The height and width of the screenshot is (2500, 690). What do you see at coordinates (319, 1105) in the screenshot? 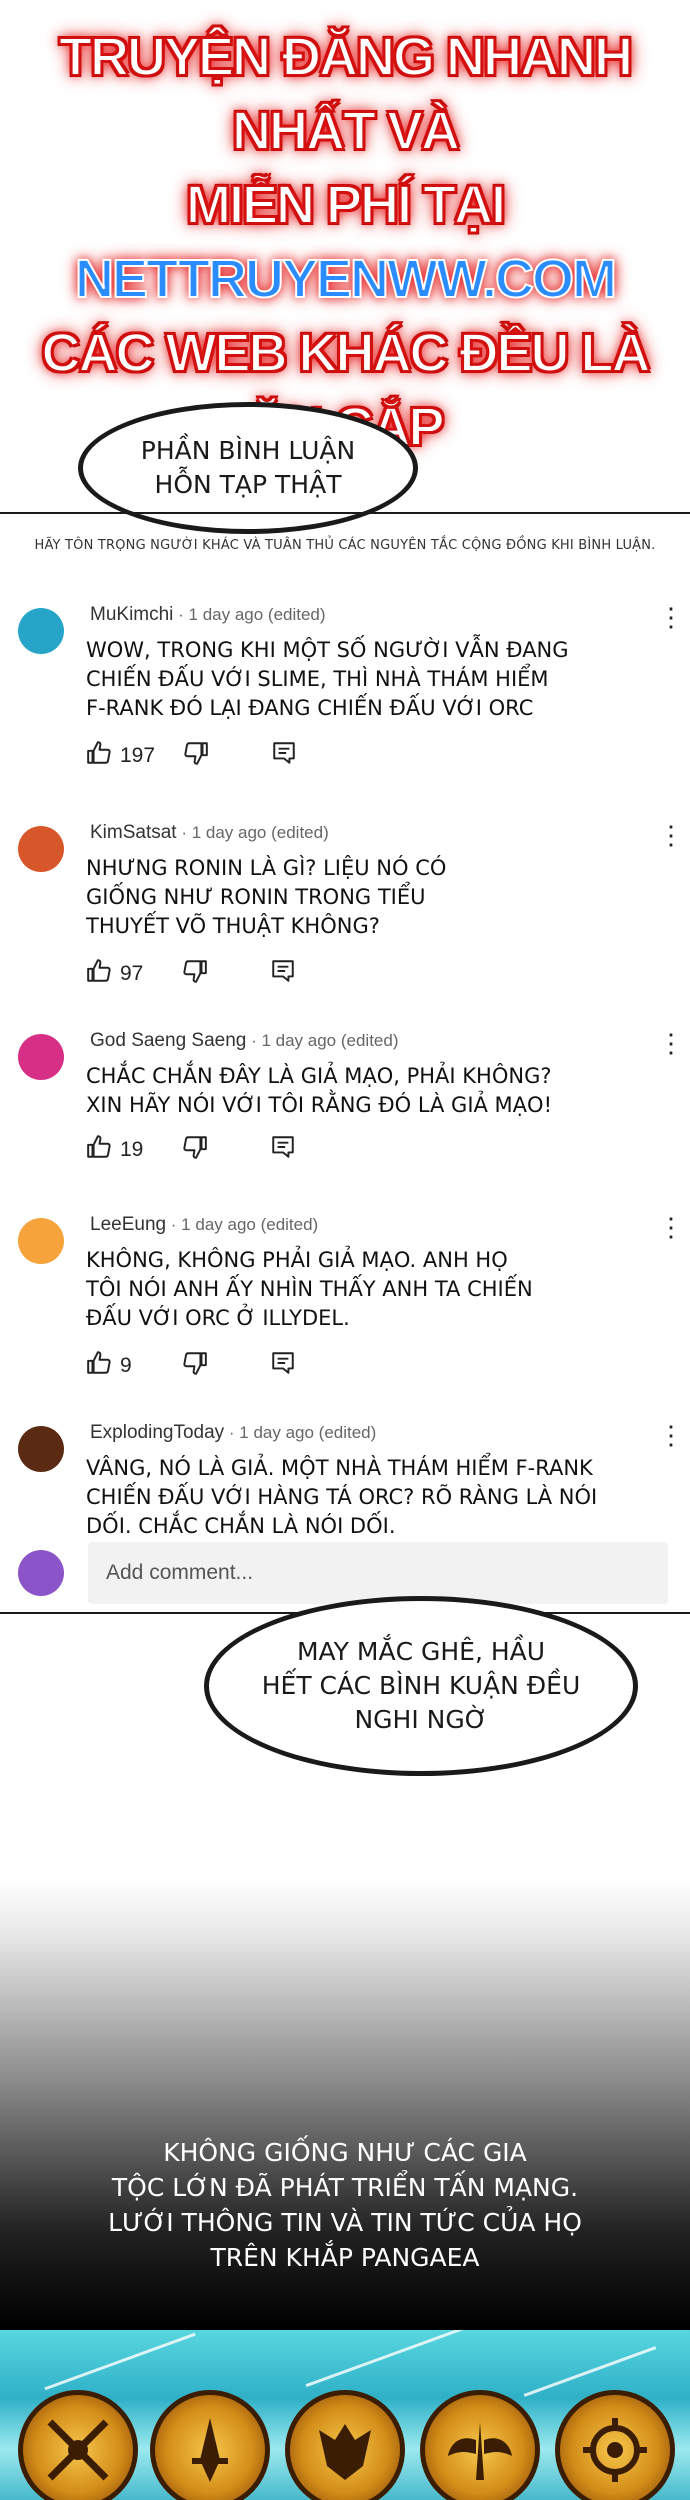
I see `comment-text-line: XIN HÃY NÓI VỚI TÔI RẰNG ĐÓ LÀ GIẢ MẠO!` at bounding box center [319, 1105].